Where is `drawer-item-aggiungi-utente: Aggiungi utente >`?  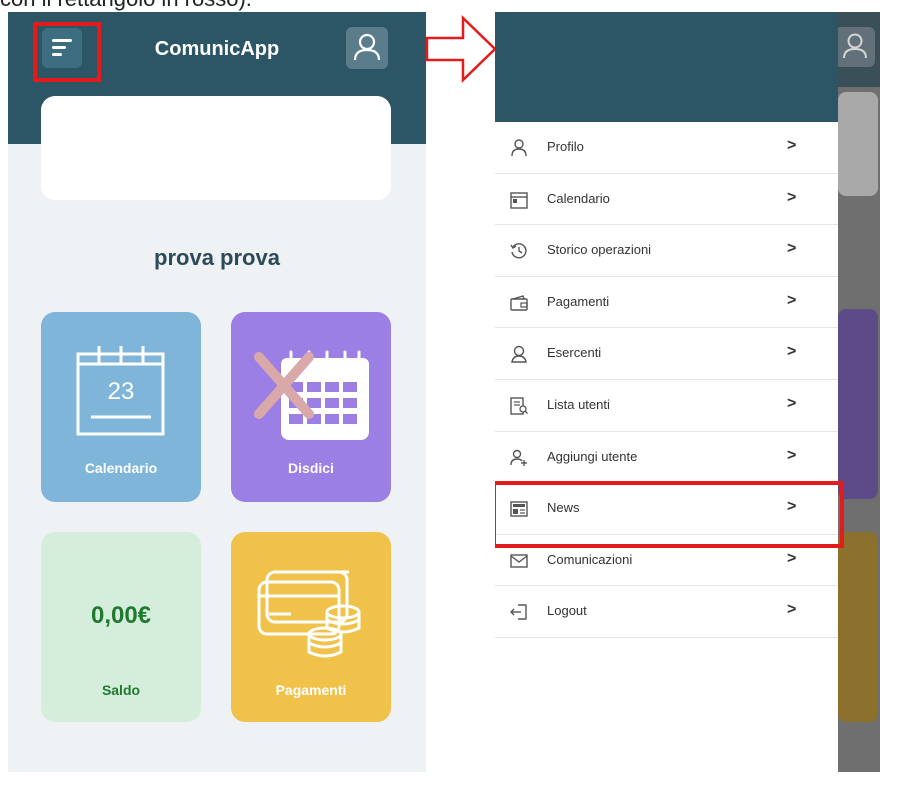 drawer-item-aggiungi-utente: Aggiungi utente > is located at coordinates (666, 458).